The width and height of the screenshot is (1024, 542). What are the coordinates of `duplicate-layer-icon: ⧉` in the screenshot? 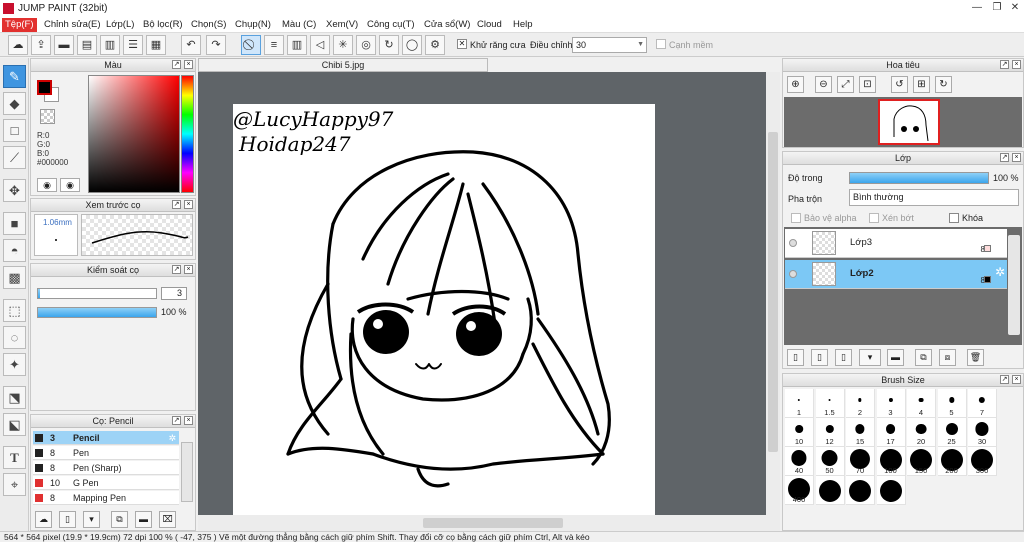 It's located at (923, 357).